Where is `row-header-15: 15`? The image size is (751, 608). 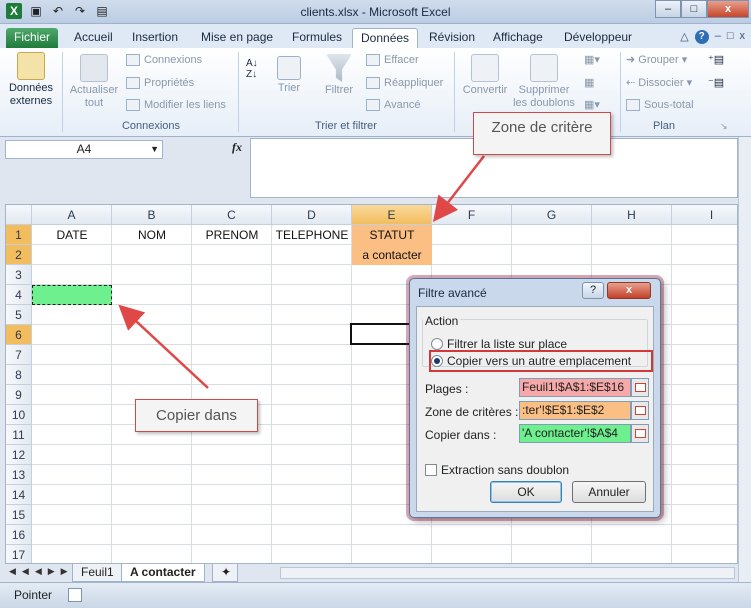 row-header-15: 15 is located at coordinates (19, 515).